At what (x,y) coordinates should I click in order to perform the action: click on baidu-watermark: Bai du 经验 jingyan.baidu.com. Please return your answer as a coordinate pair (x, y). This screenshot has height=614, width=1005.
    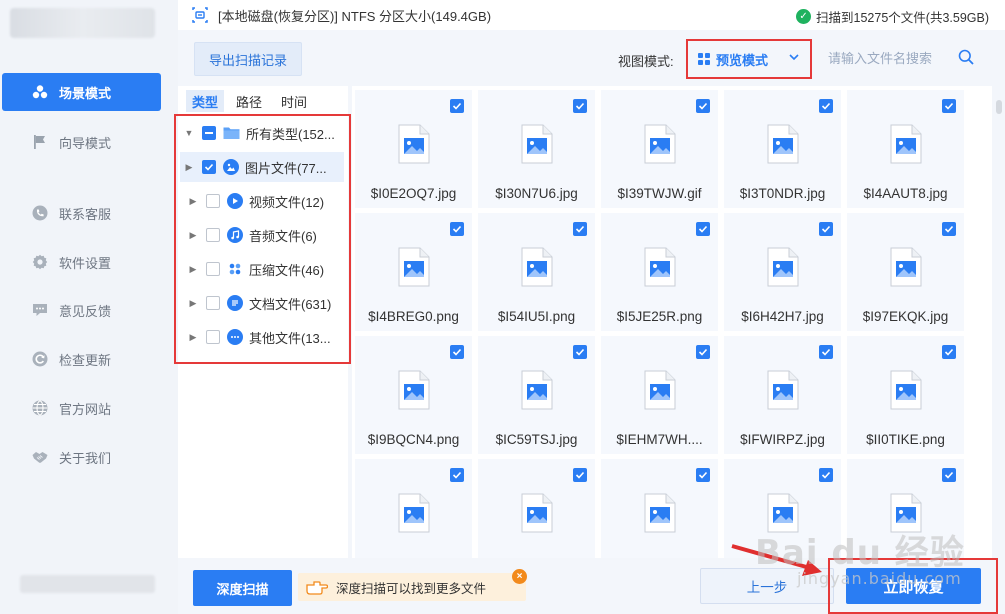
    Looking at the image, I should click on (860, 556).